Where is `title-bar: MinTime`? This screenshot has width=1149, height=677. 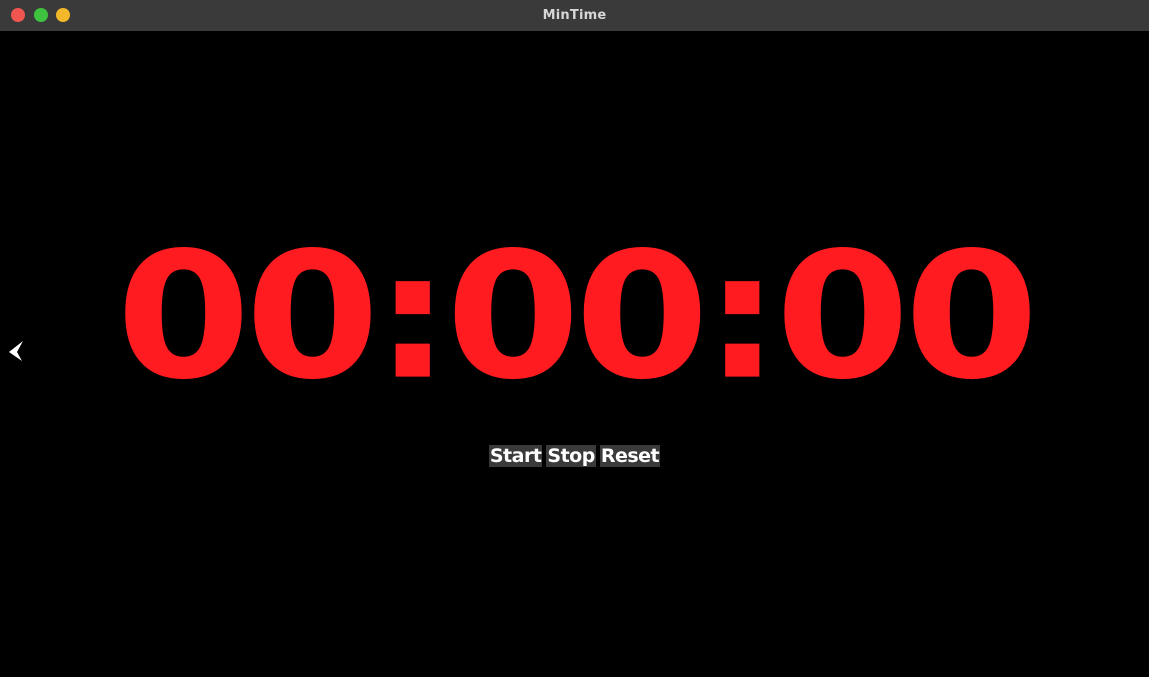
title-bar: MinTime is located at coordinates (574, 15).